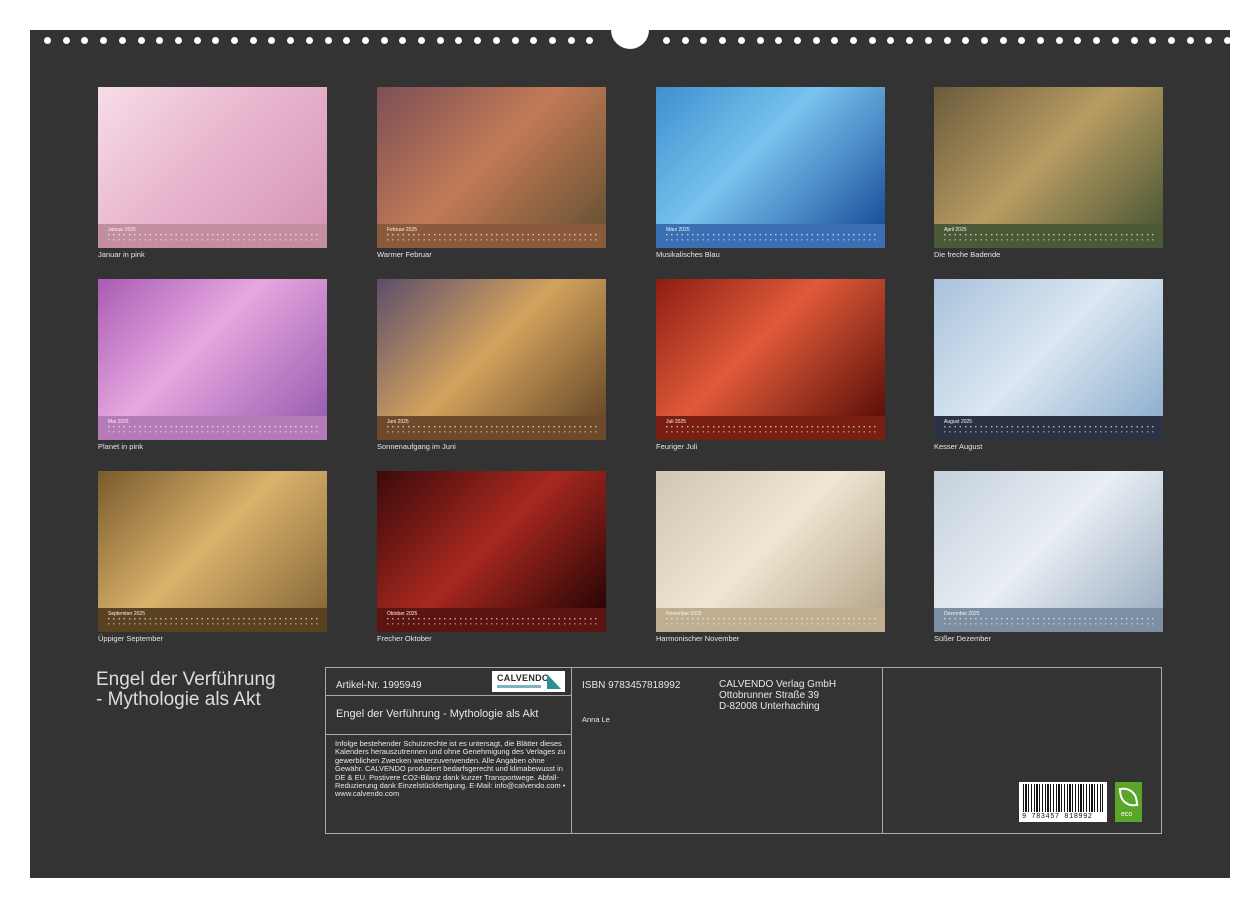 The height and width of the screenshot is (908, 1260). I want to click on month-calendar-strip: Oktober 2025, so click(491, 620).